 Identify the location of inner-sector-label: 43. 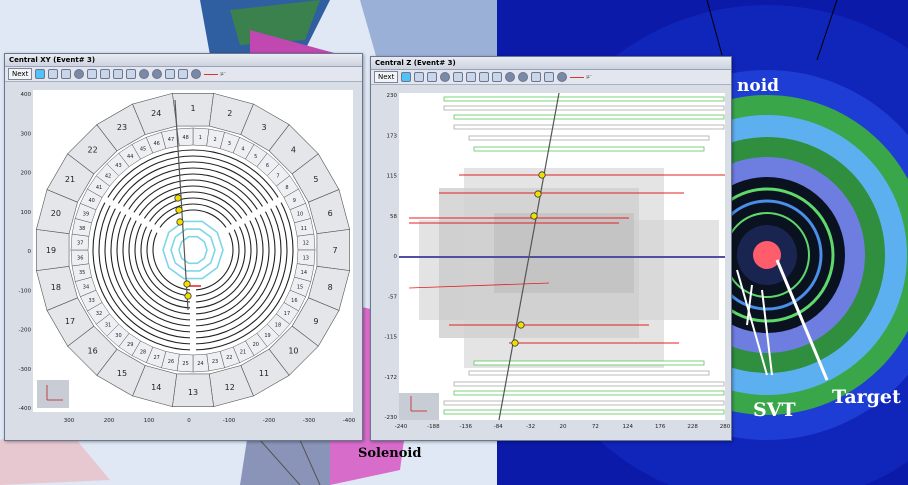
(118, 166).